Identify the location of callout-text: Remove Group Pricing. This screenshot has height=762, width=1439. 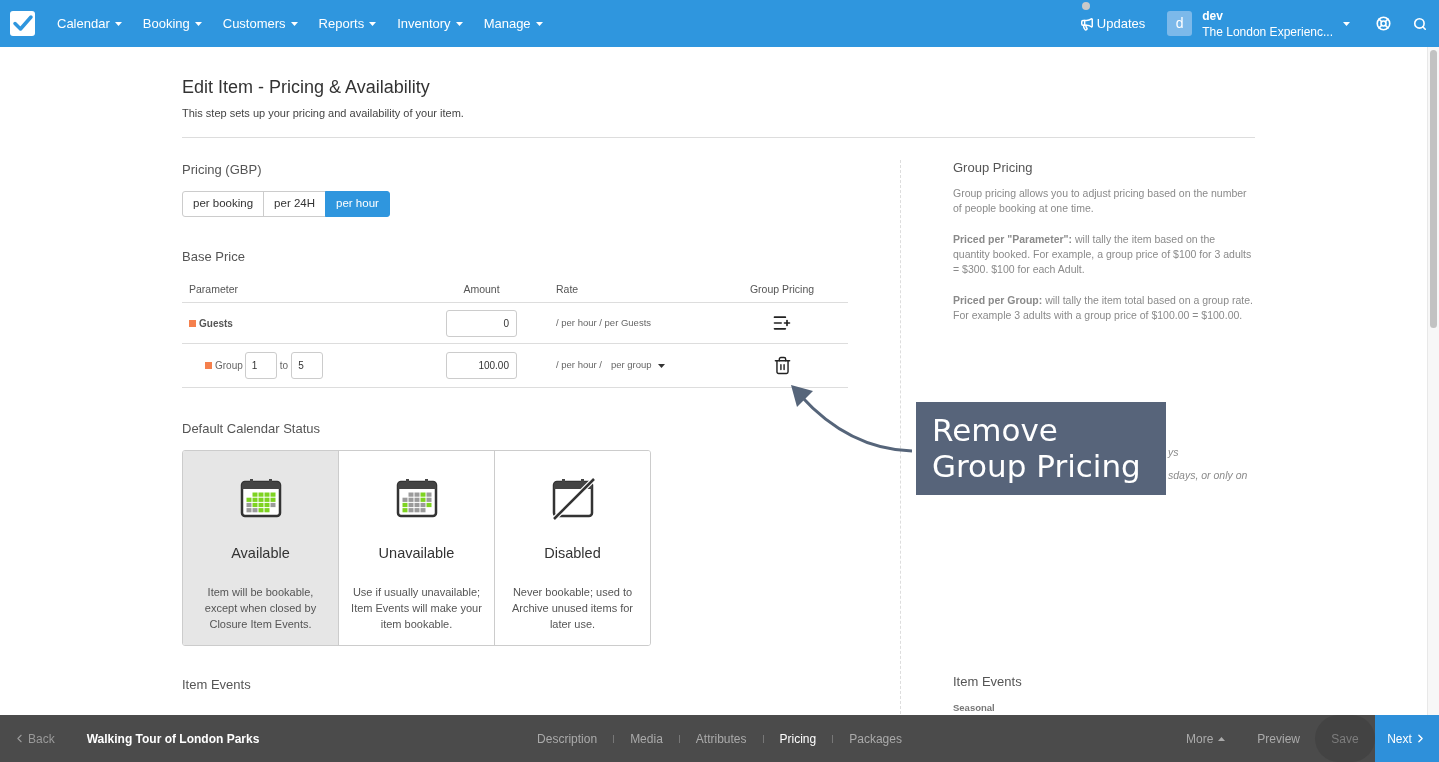
(1037, 448).